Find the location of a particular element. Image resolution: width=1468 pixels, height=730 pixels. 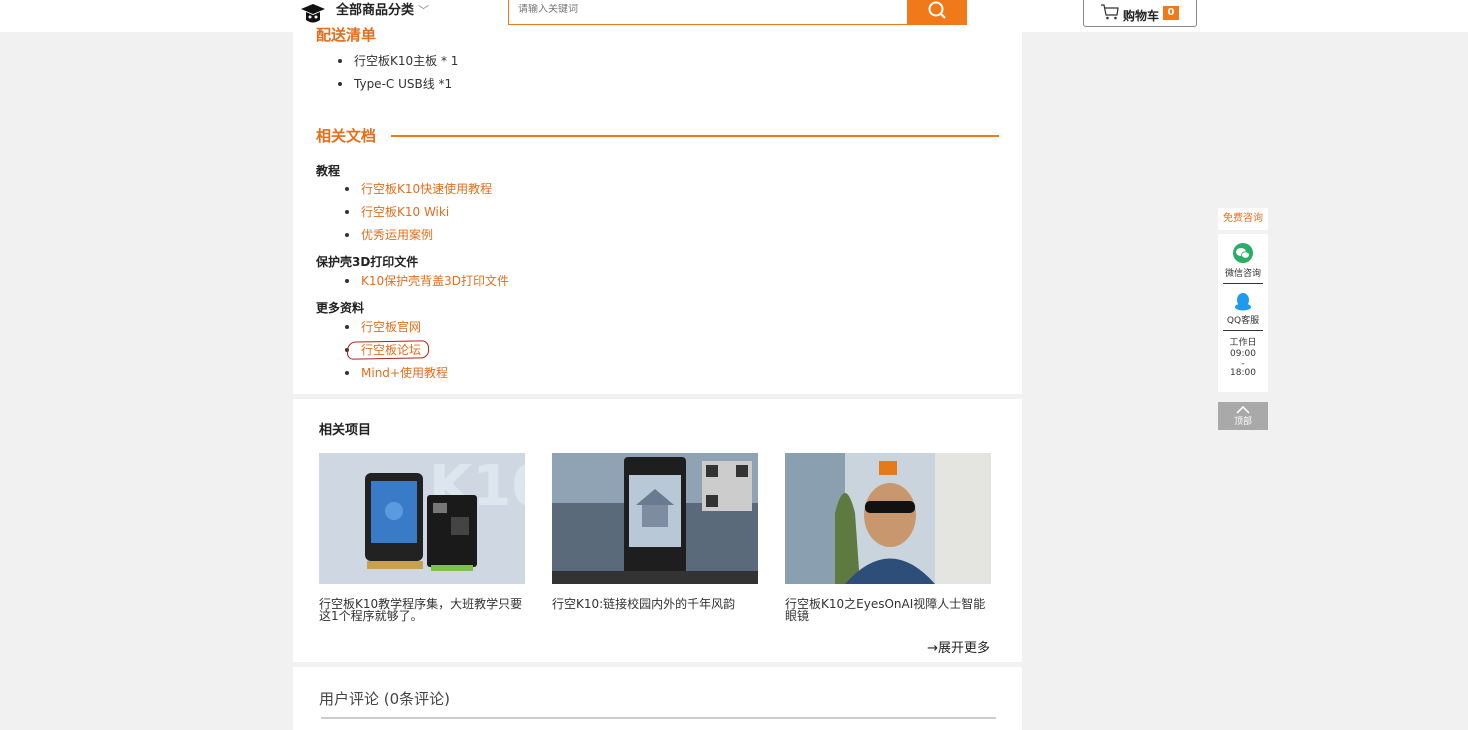

project-thumbnail: K10 is located at coordinates (422, 518).